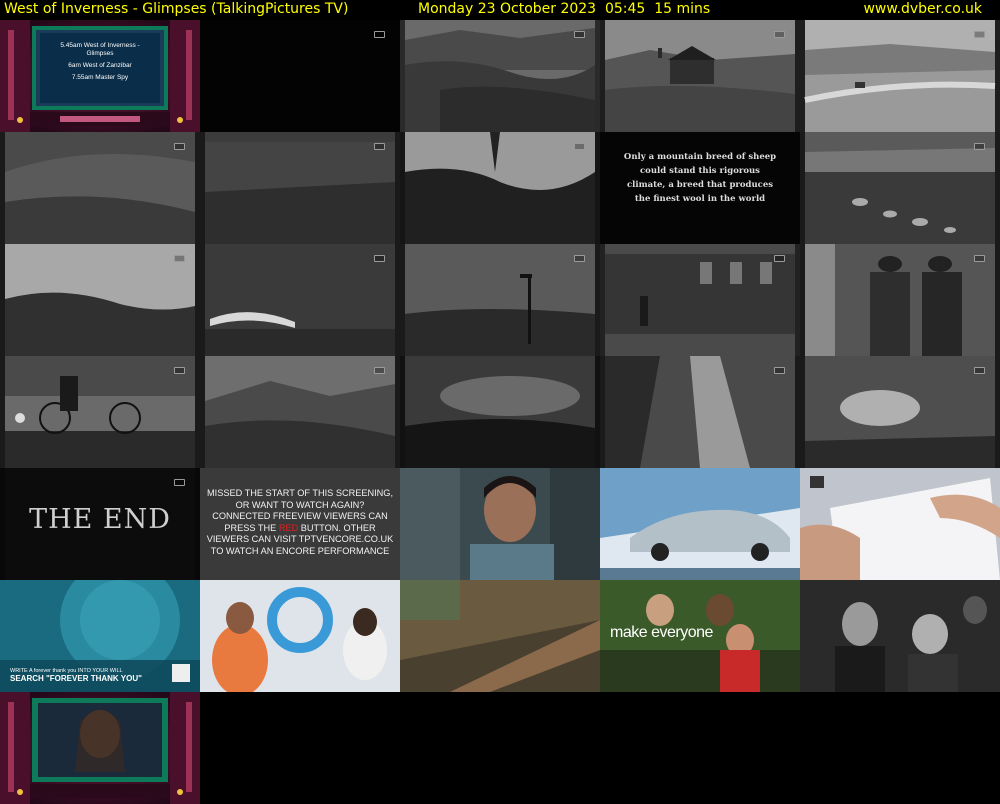  Describe the element at coordinates (500, 412) in the screenshot. I see `frame-dark-sky` at that location.